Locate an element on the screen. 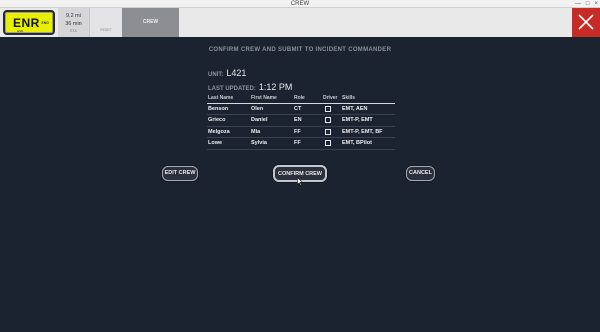  cell-last-name: Benson is located at coordinates (228, 109).